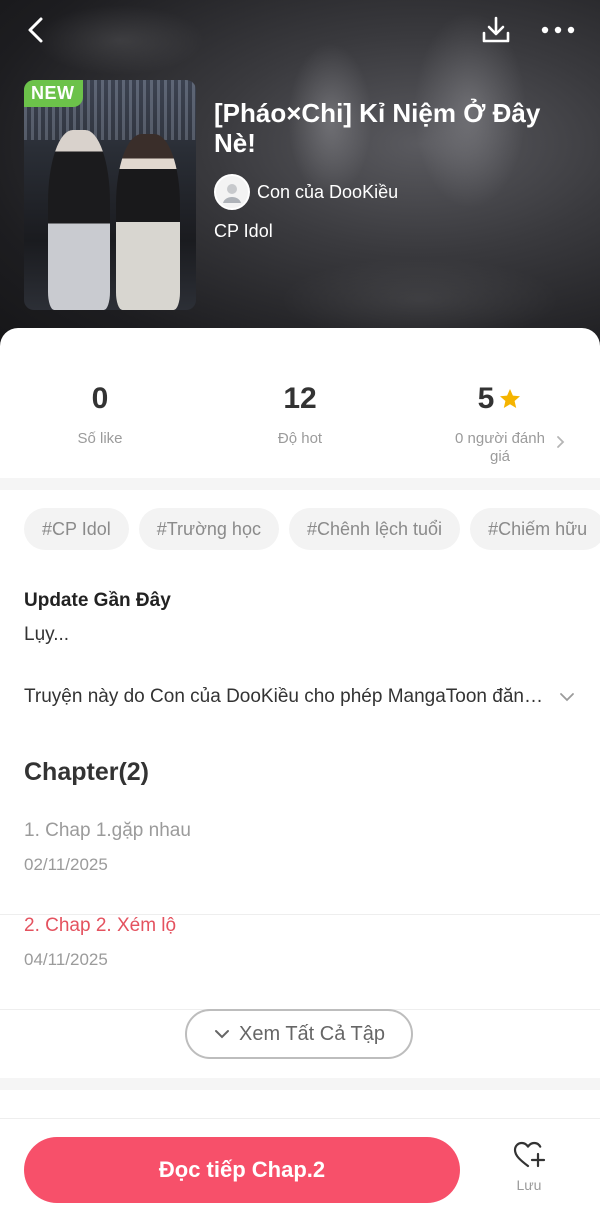  Describe the element at coordinates (535, 529) in the screenshot. I see `tag-chip: #Chiếm hữu` at that location.